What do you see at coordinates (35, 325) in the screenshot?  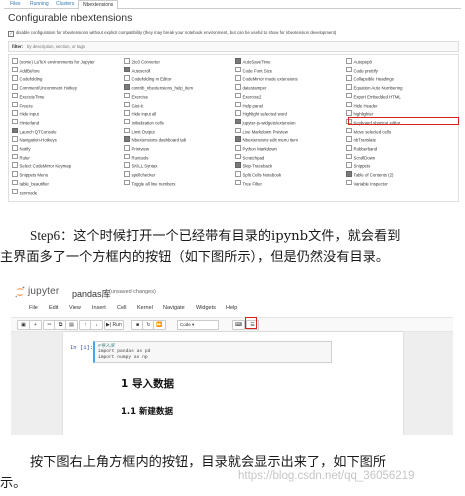 I see `add-cell-icon: +` at bounding box center [35, 325].